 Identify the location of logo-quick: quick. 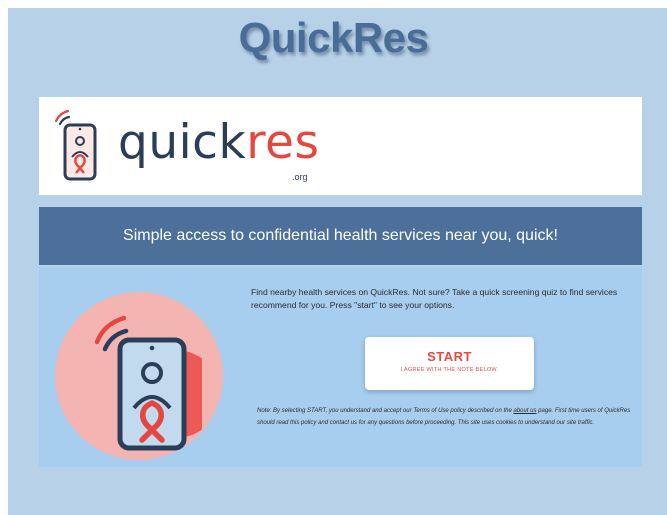
(182, 142).